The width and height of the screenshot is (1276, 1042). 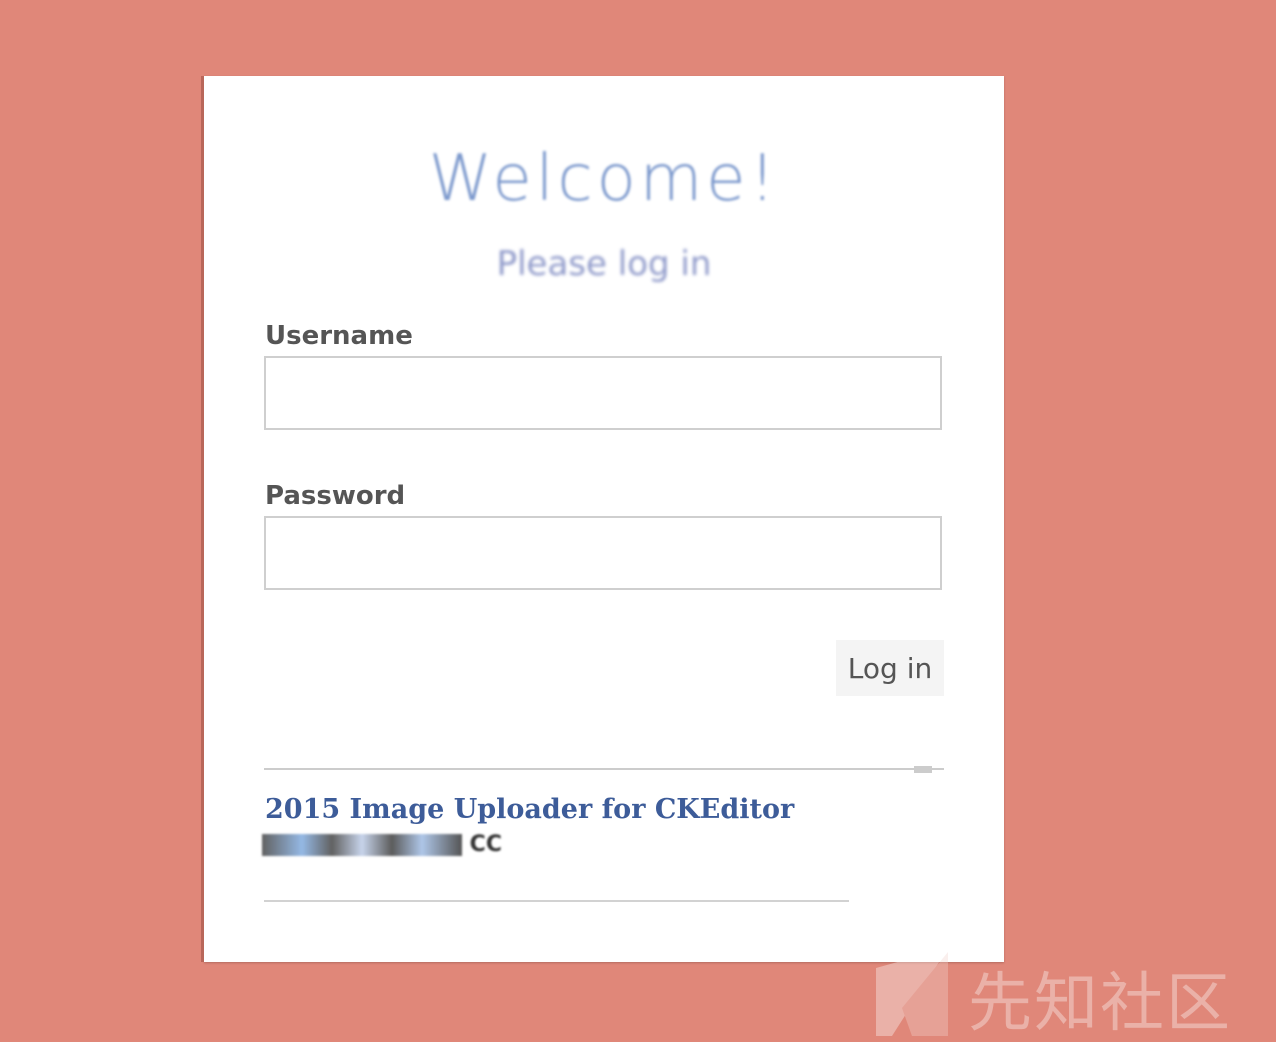 I want to click on username-input, so click(x=603, y=393).